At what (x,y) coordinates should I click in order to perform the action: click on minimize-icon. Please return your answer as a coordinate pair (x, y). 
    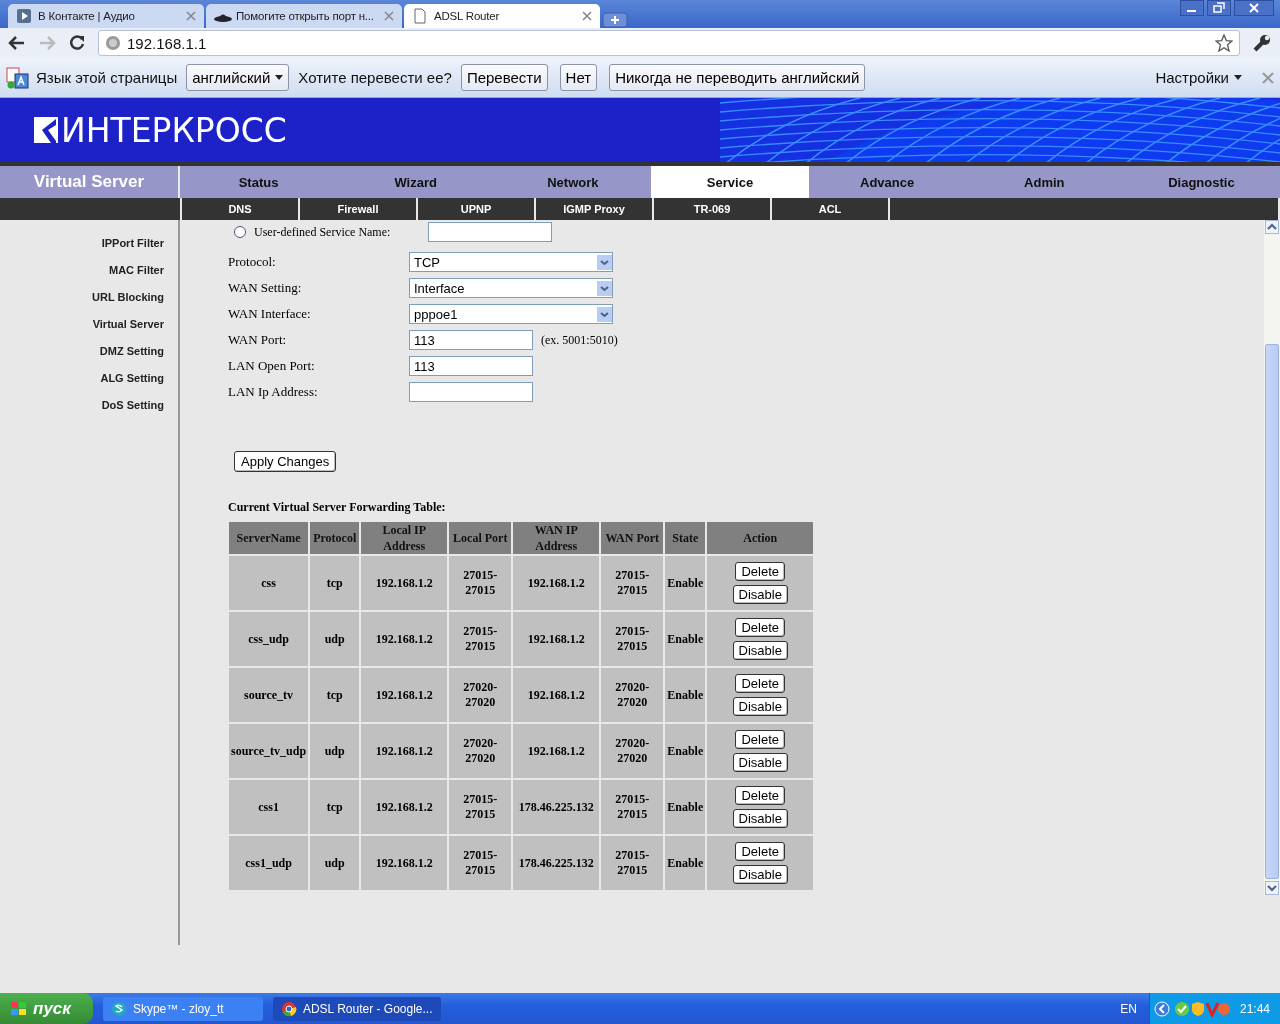
    Looking at the image, I should click on (1192, 8).